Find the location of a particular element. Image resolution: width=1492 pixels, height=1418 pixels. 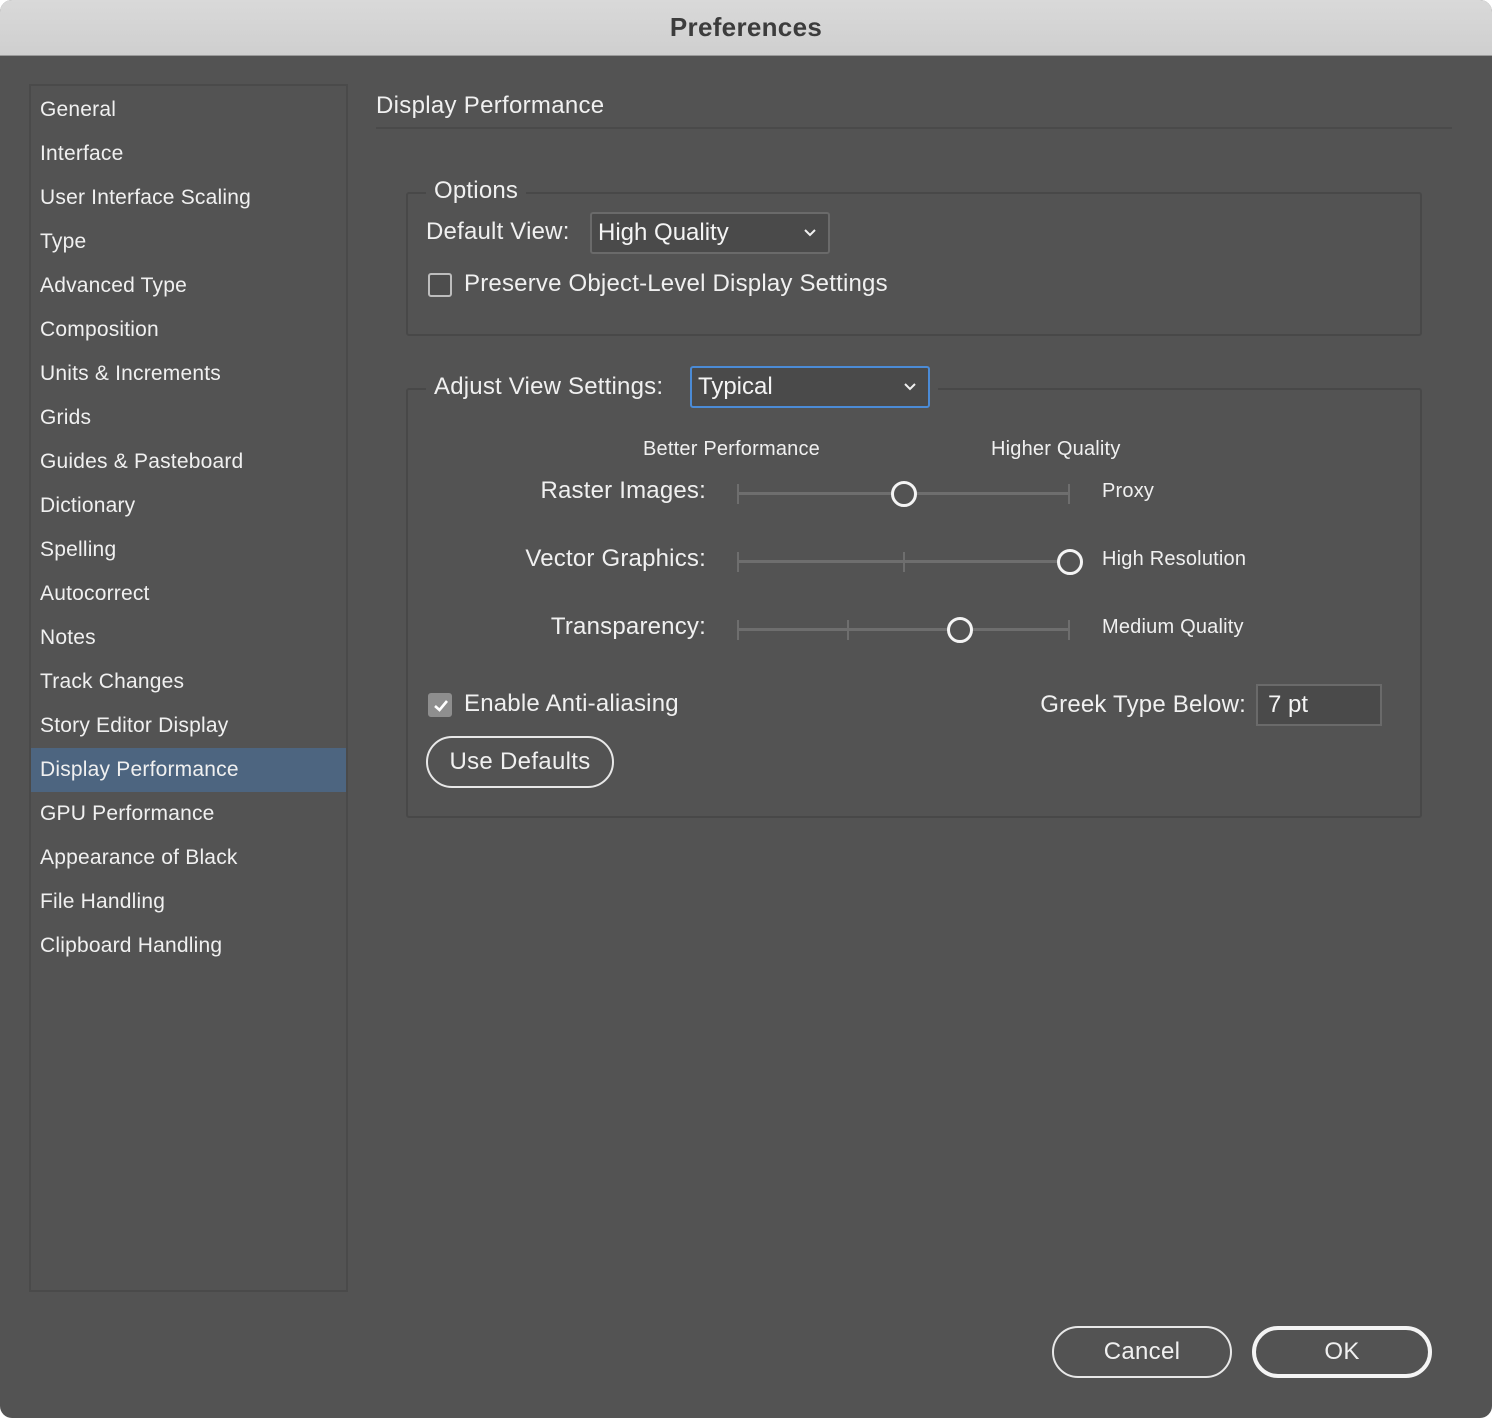

vector-graphics-label: Vector Graphics: is located at coordinates (615, 558).